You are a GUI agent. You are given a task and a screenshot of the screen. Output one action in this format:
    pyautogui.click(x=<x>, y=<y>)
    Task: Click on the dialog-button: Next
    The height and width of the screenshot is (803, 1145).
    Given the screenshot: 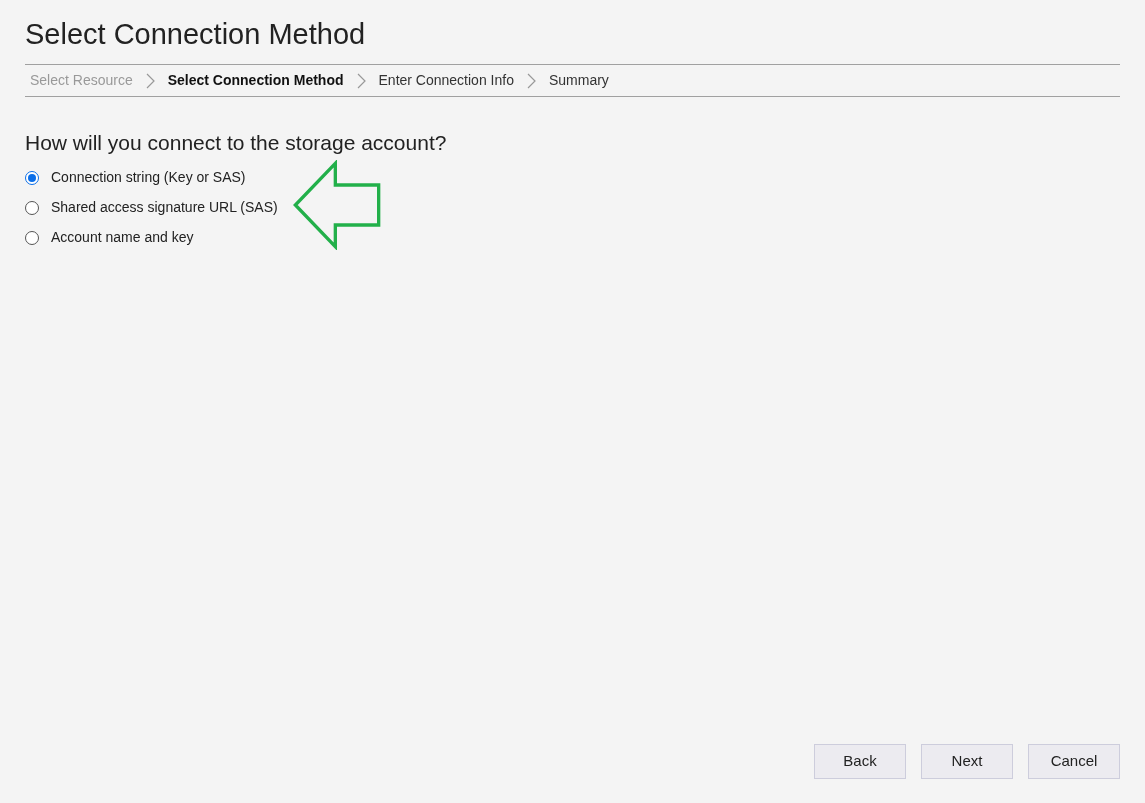 What is the action you would take?
    pyautogui.click(x=967, y=761)
    